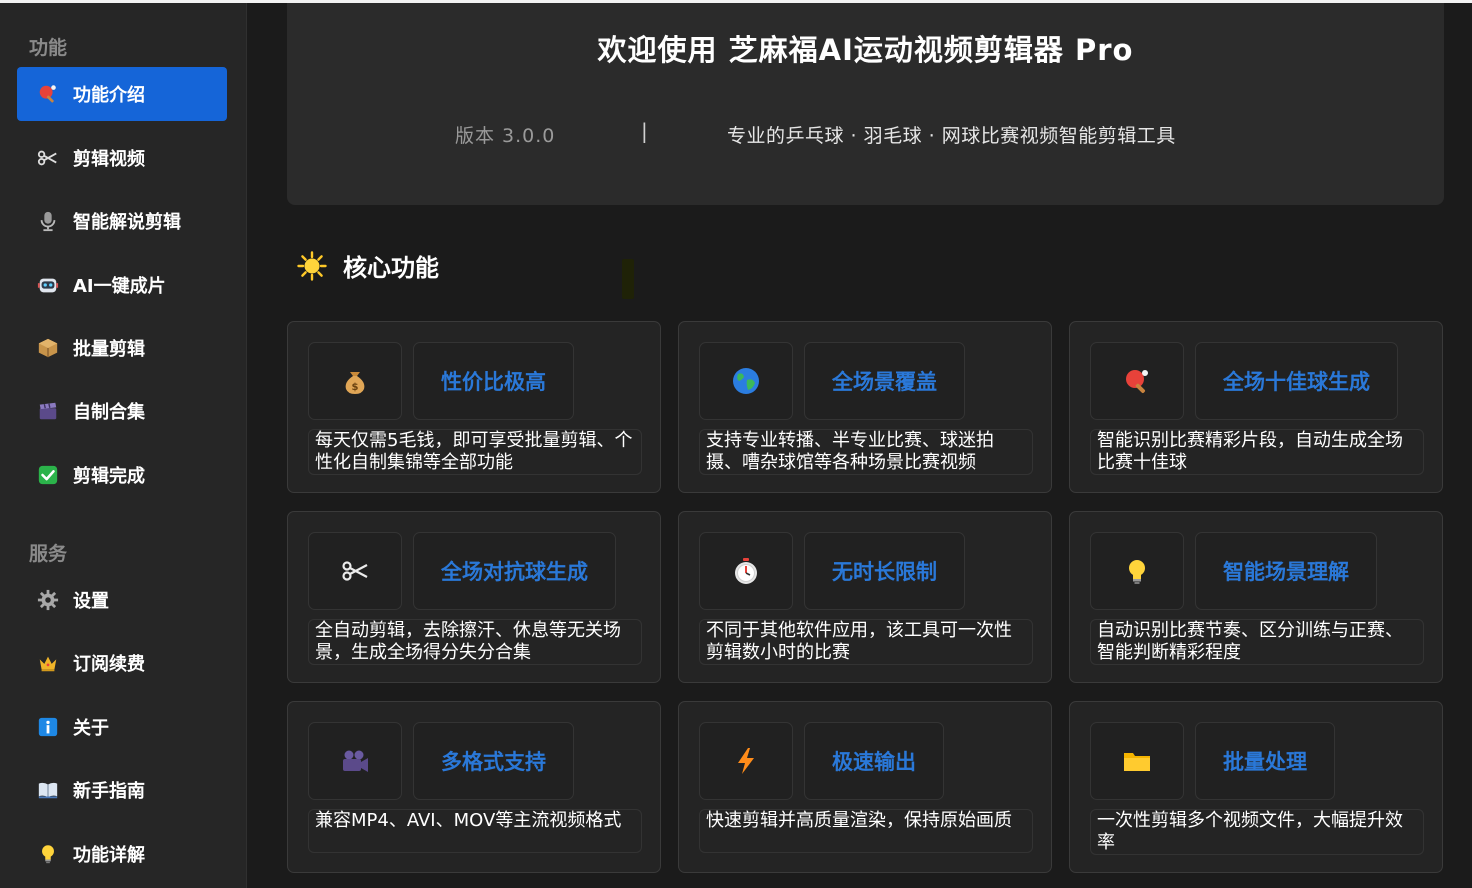  Describe the element at coordinates (505, 136) in the screenshot. I see `version-label: 版本 3.0.0` at that location.